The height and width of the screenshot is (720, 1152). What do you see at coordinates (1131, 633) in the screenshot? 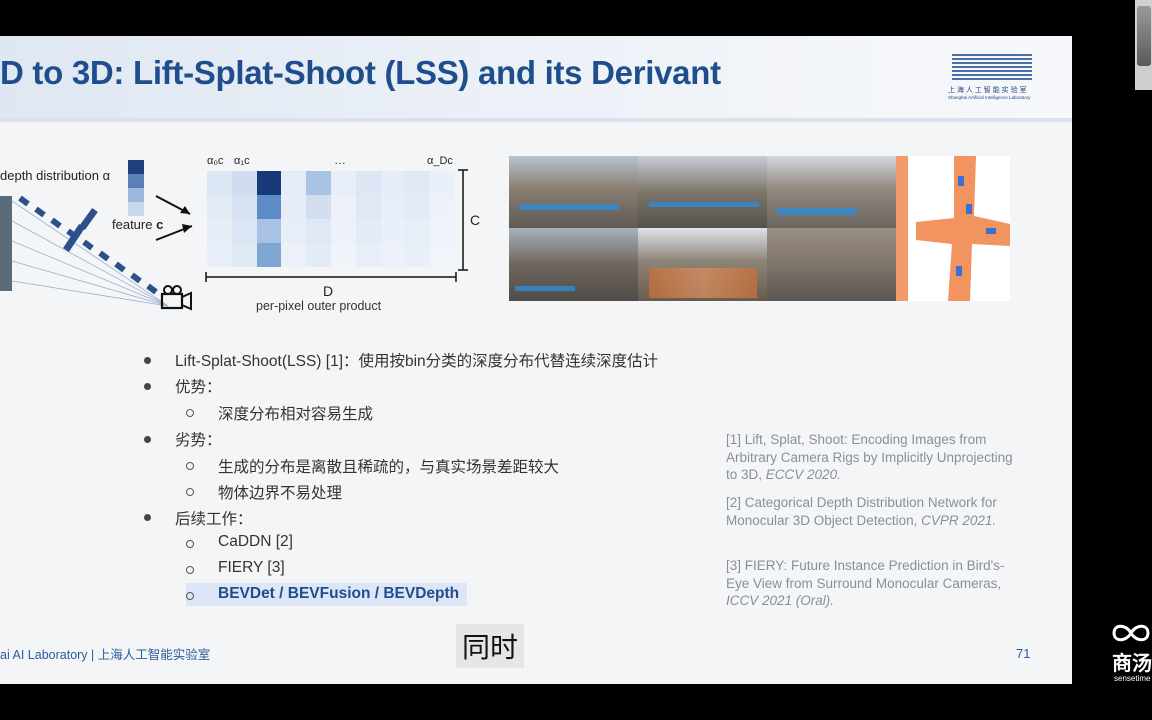
I see `sensetime-logo-icon` at bounding box center [1131, 633].